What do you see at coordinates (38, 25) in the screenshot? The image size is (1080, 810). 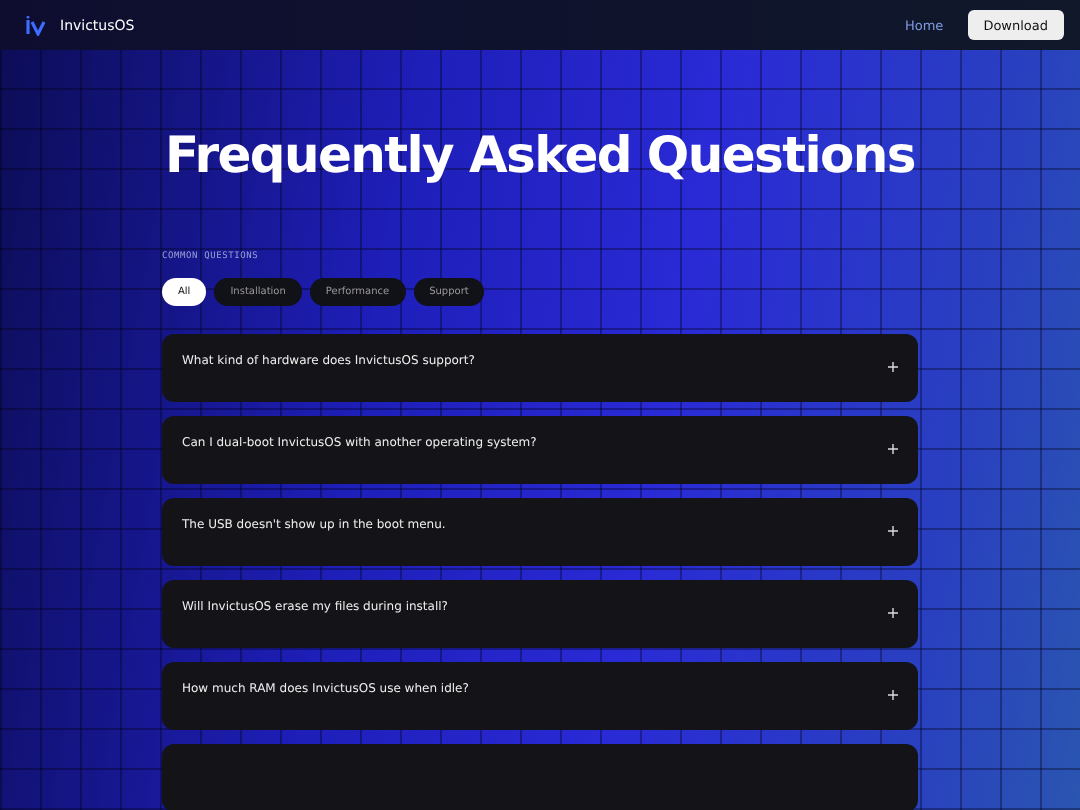 I see `logo-icon` at bounding box center [38, 25].